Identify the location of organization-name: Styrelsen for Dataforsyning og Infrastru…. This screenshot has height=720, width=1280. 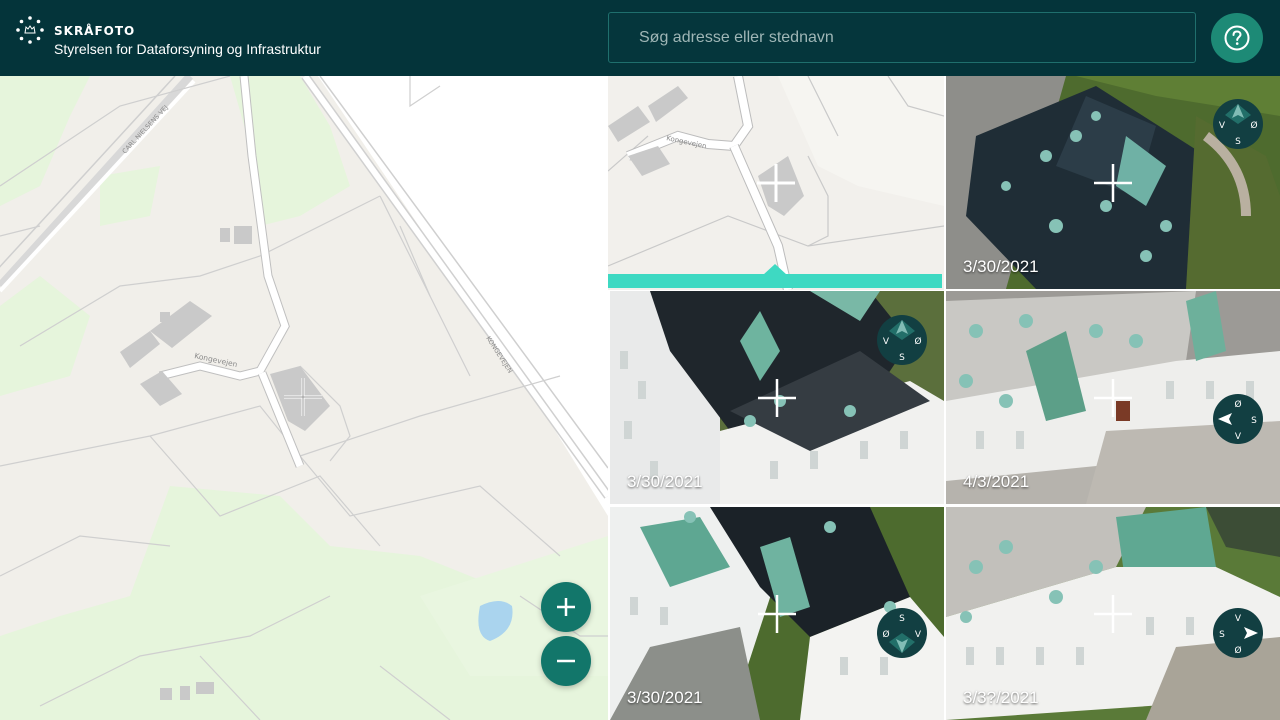
(187, 49).